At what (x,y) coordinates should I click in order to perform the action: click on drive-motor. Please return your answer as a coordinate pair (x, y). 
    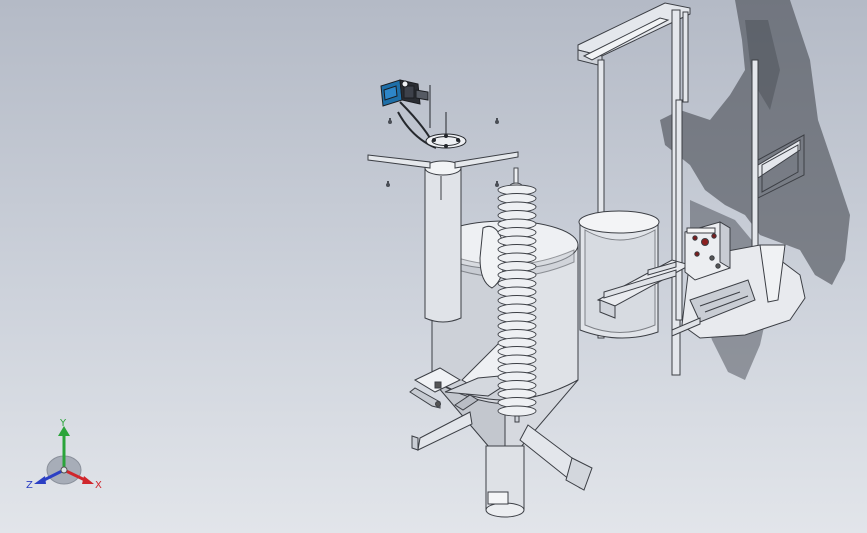
    Looking at the image, I should click on (405, 103).